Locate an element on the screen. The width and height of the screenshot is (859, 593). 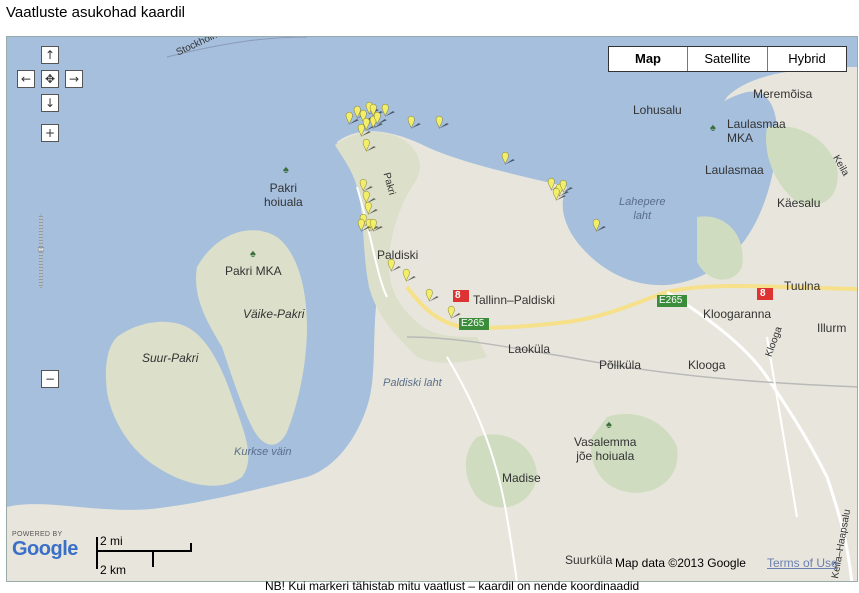
zoom-in-button: + is located at coordinates (50, 133).